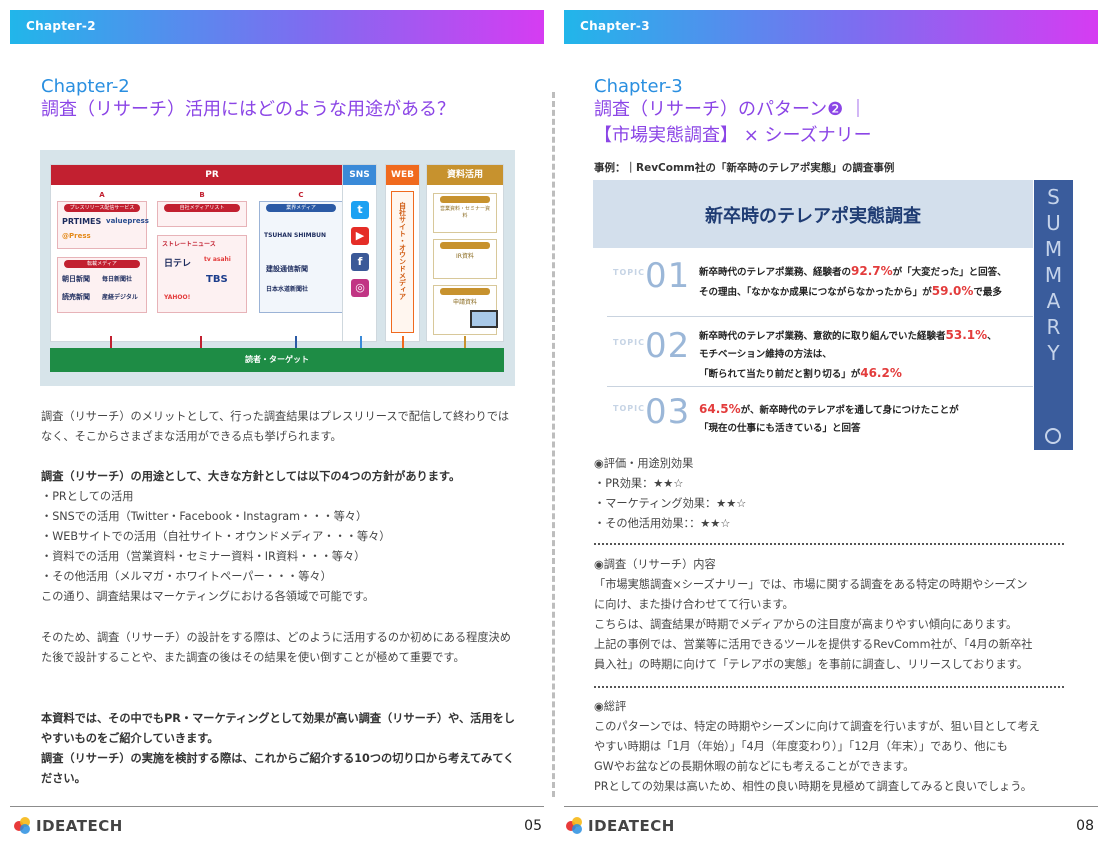 Image resolution: width=1108 pixels, height=844 pixels. Describe the element at coordinates (638, 86) in the screenshot. I see `chapter-label: Chapter-3` at that location.